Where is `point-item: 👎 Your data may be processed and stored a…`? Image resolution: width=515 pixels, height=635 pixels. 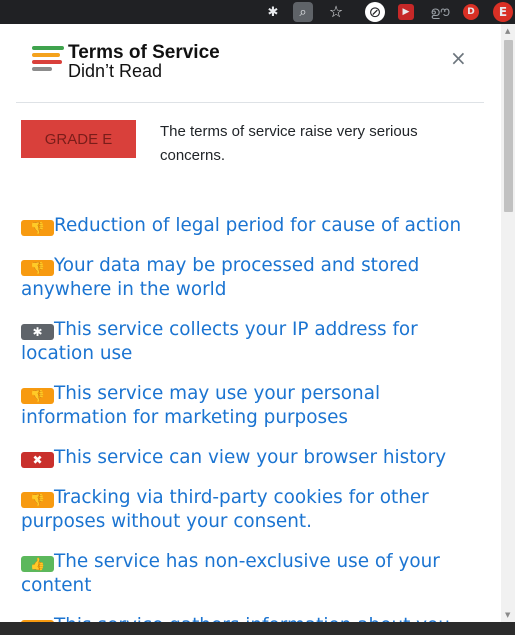
point-item: 👎 Your data may be processed and stored a… is located at coordinates (246, 278).